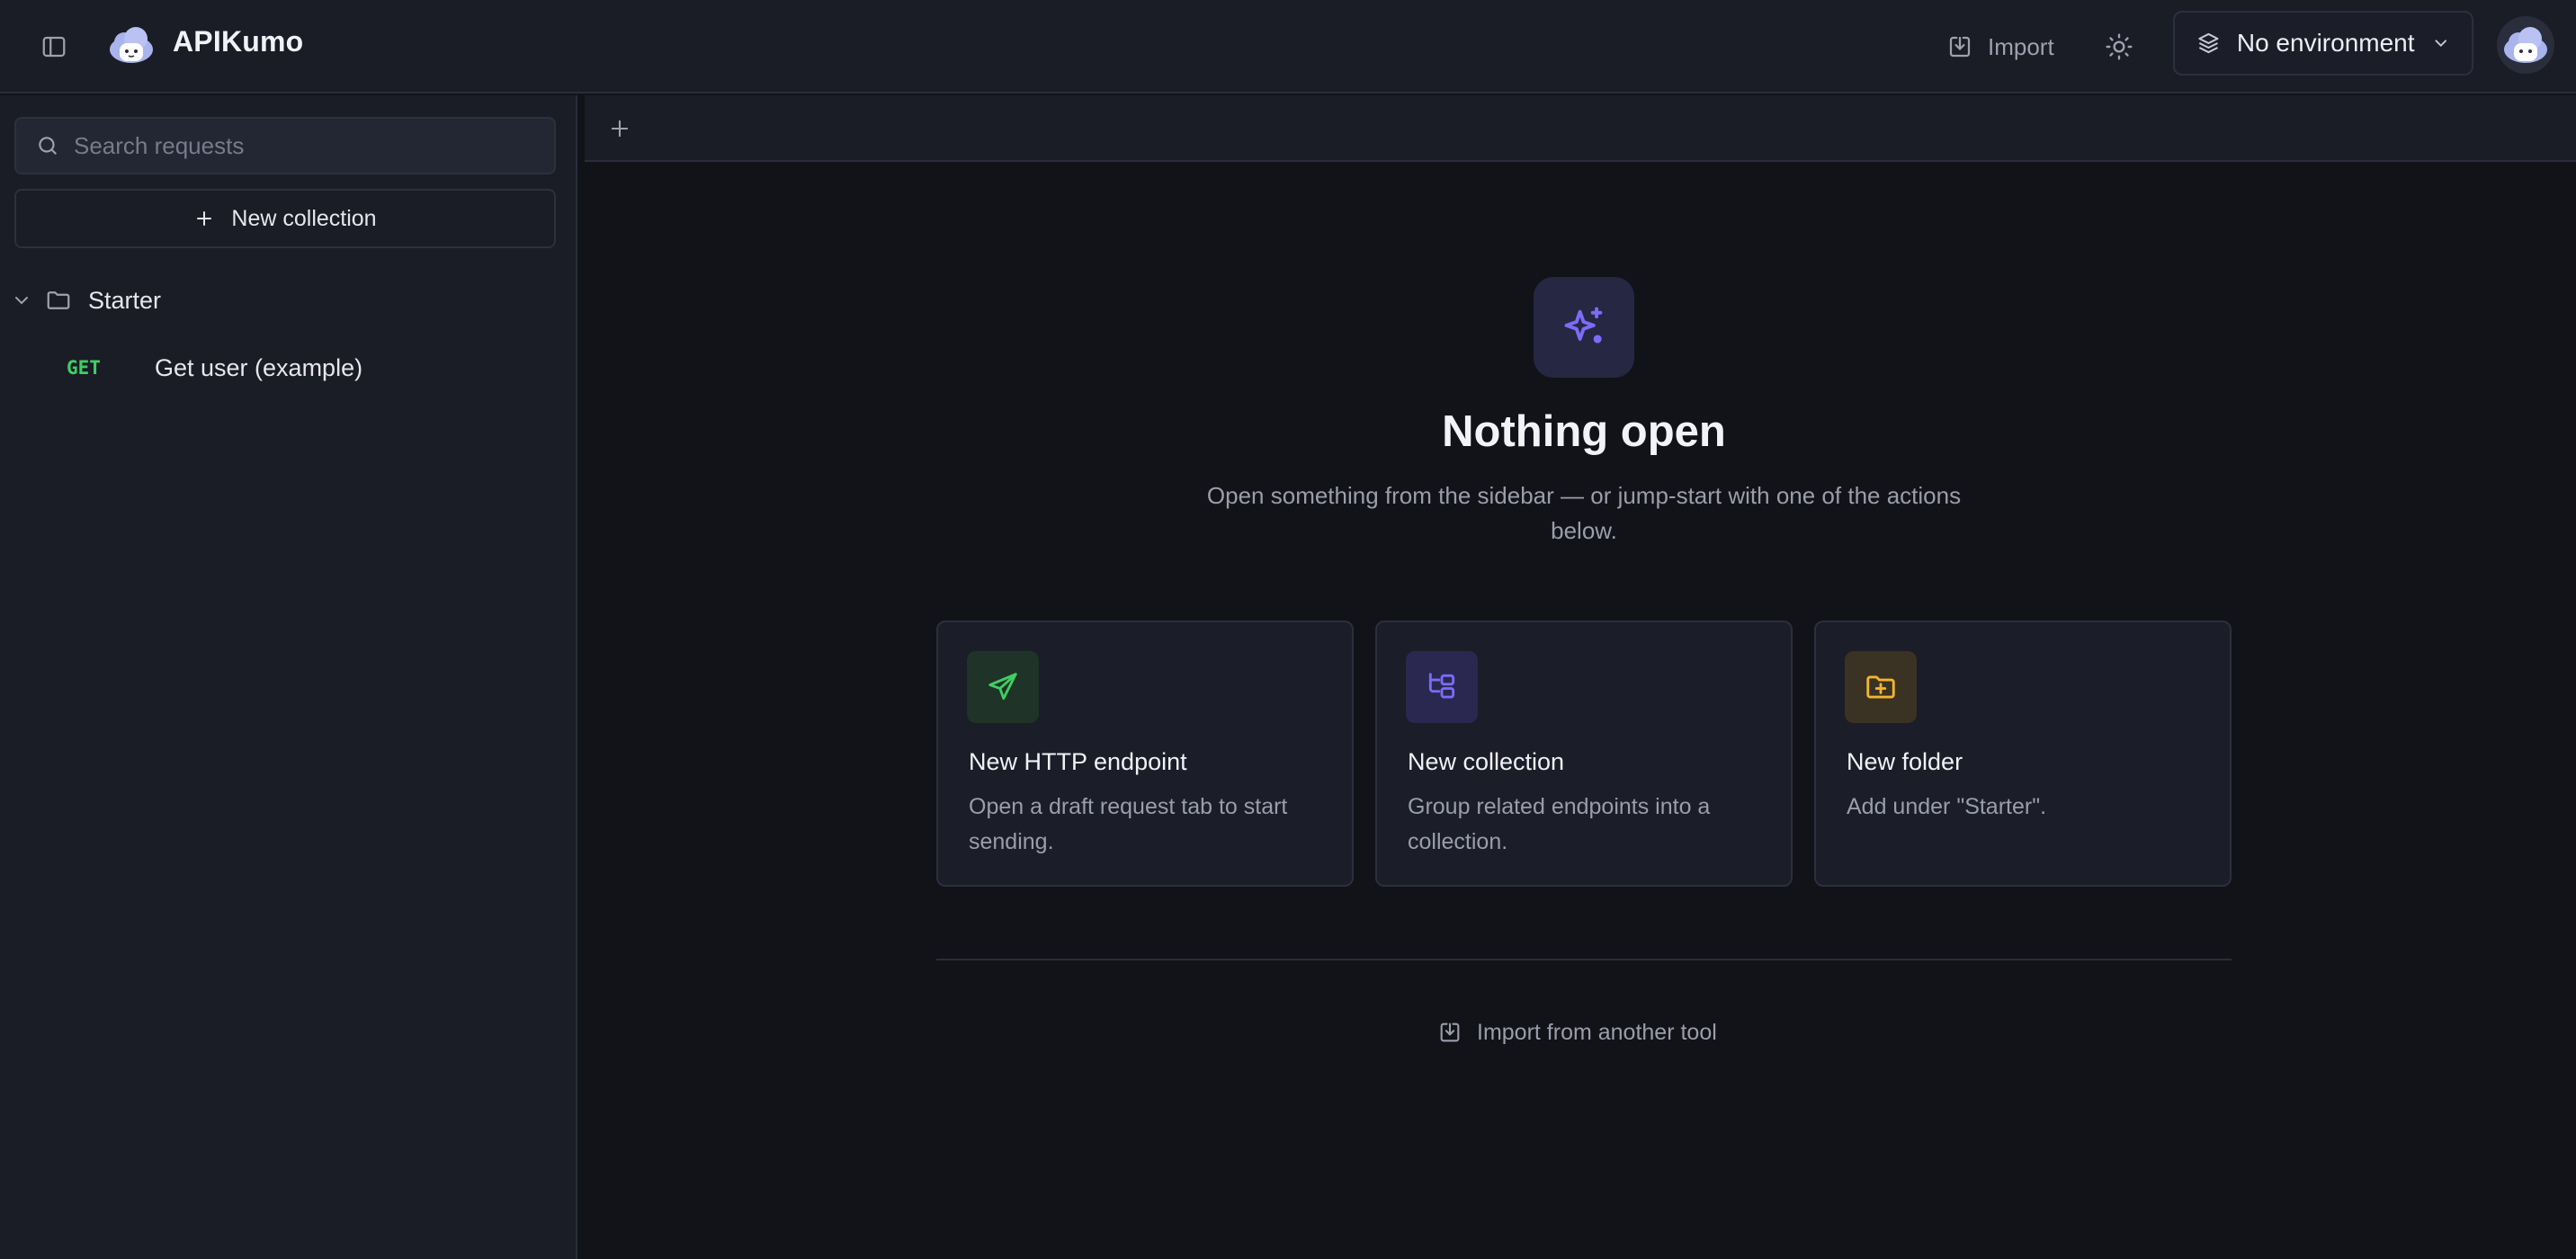  What do you see at coordinates (1580, 128) in the screenshot?
I see `tab-strip` at bounding box center [1580, 128].